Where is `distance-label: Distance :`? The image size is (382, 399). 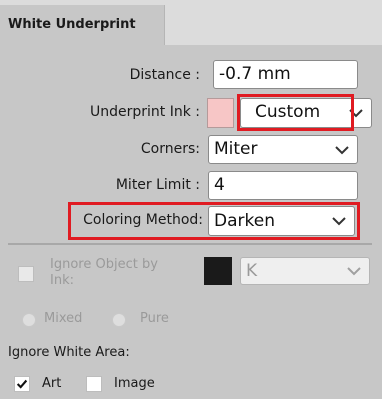 distance-label: Distance : is located at coordinates (164, 75).